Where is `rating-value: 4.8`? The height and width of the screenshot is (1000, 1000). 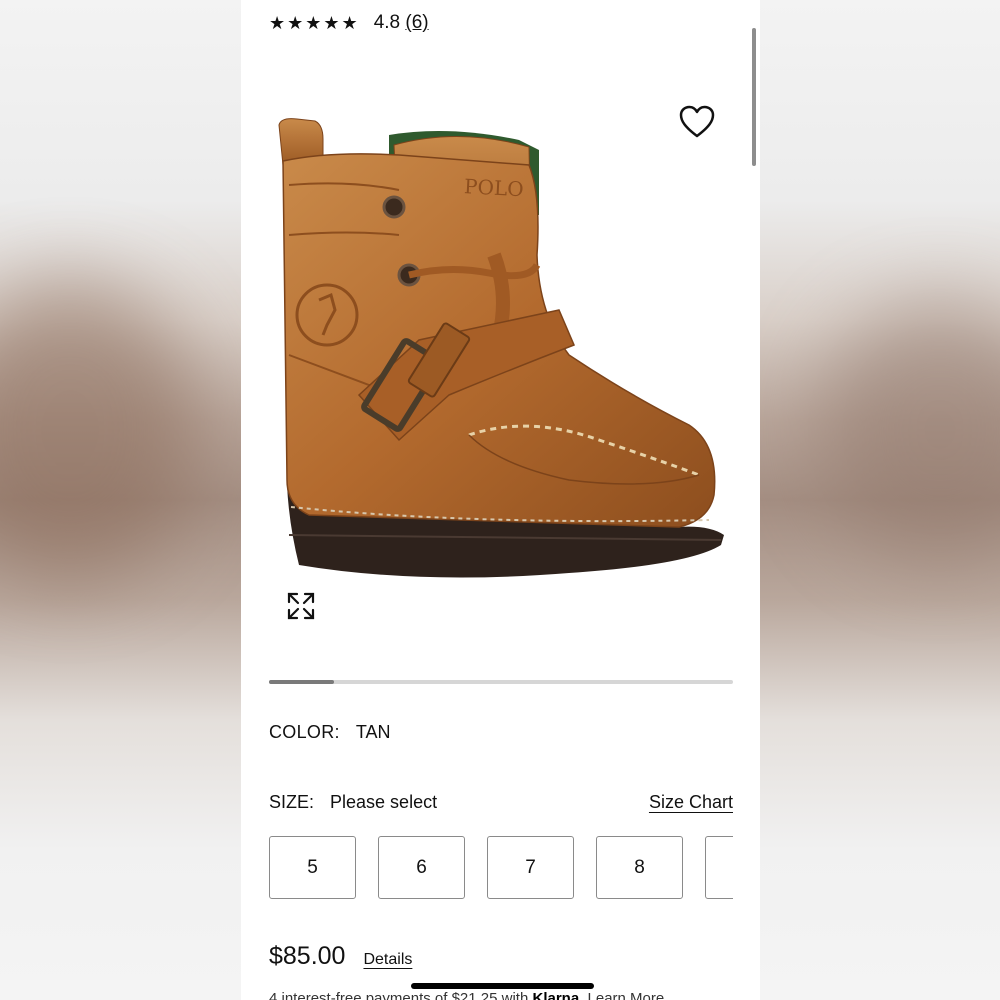
rating-value: 4.8 is located at coordinates (387, 22).